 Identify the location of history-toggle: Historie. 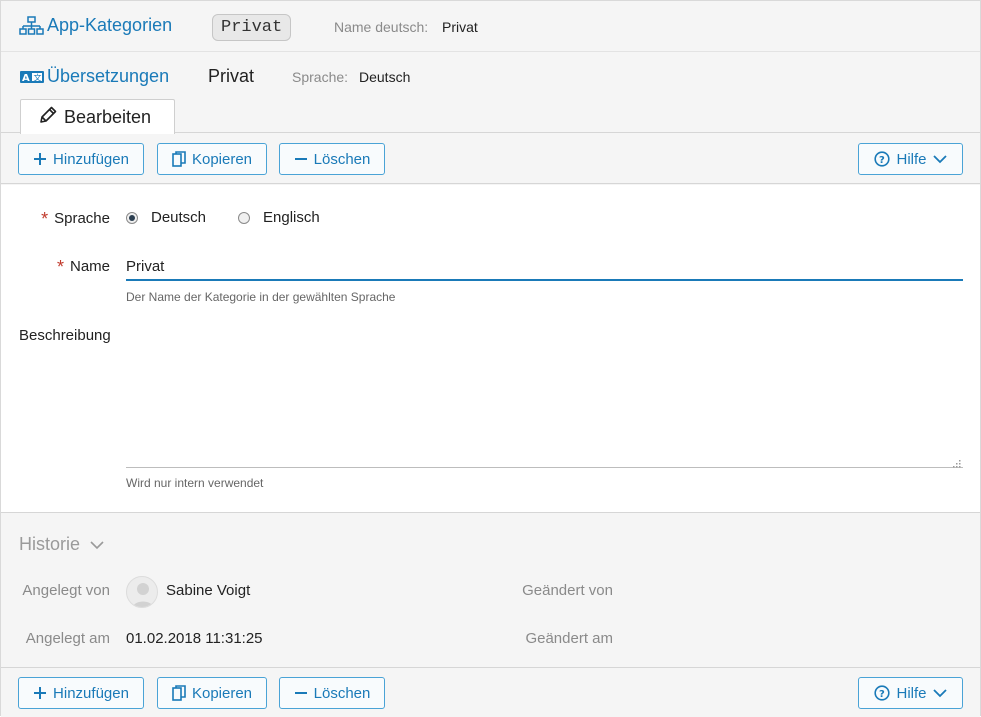
(61, 544).